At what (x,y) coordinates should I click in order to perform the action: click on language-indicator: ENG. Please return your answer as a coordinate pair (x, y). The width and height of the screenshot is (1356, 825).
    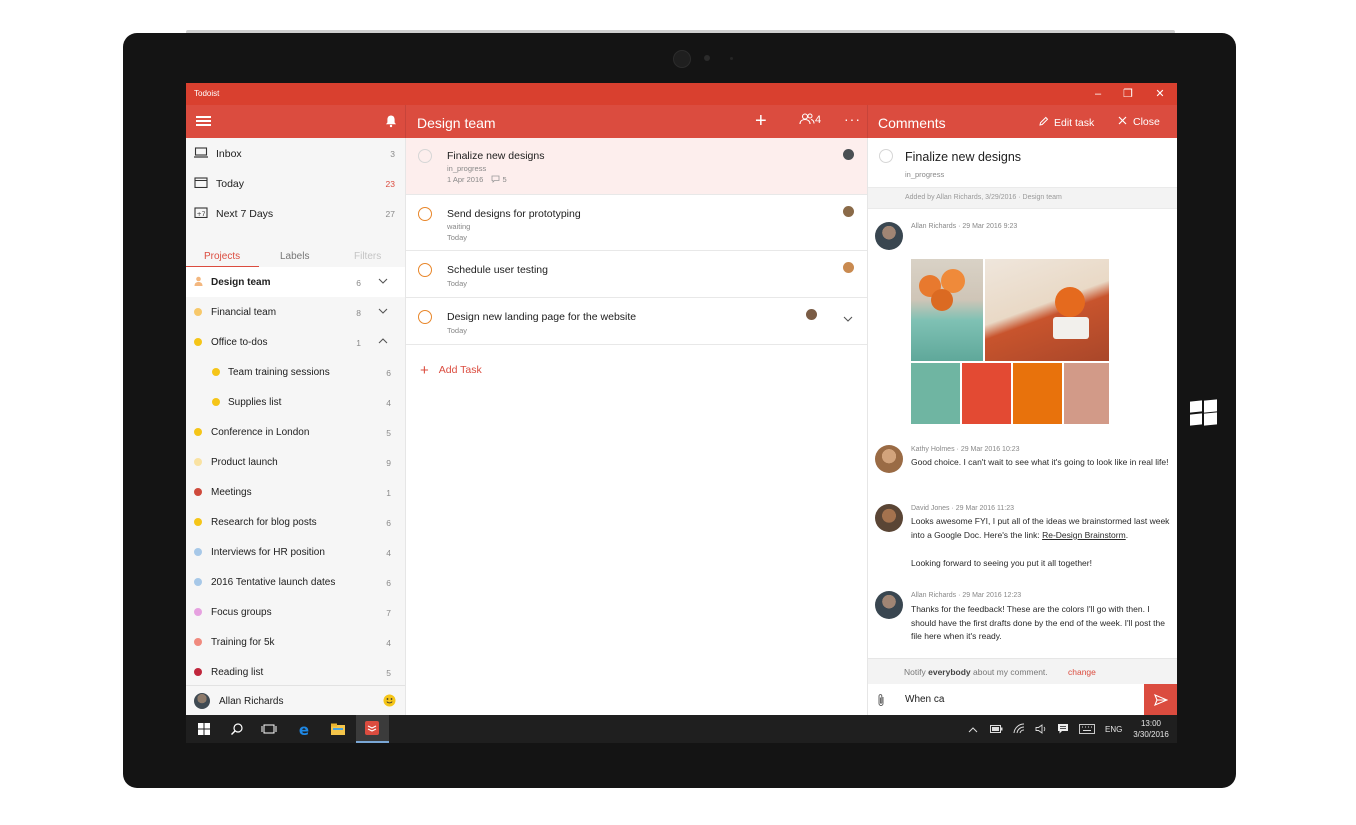
    Looking at the image, I should click on (1113, 729).